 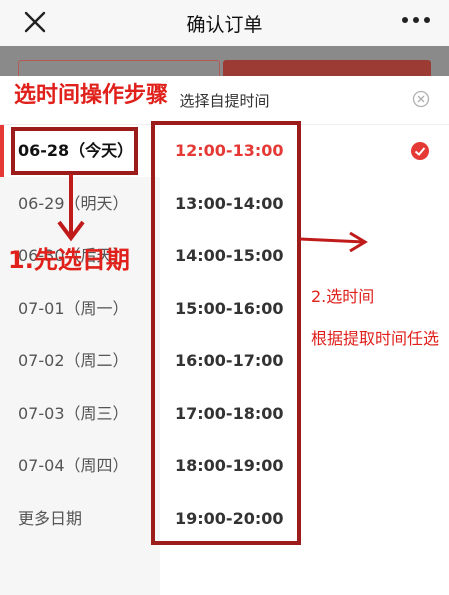 I want to click on date-item: 07-02（周二）, so click(x=80, y=361).